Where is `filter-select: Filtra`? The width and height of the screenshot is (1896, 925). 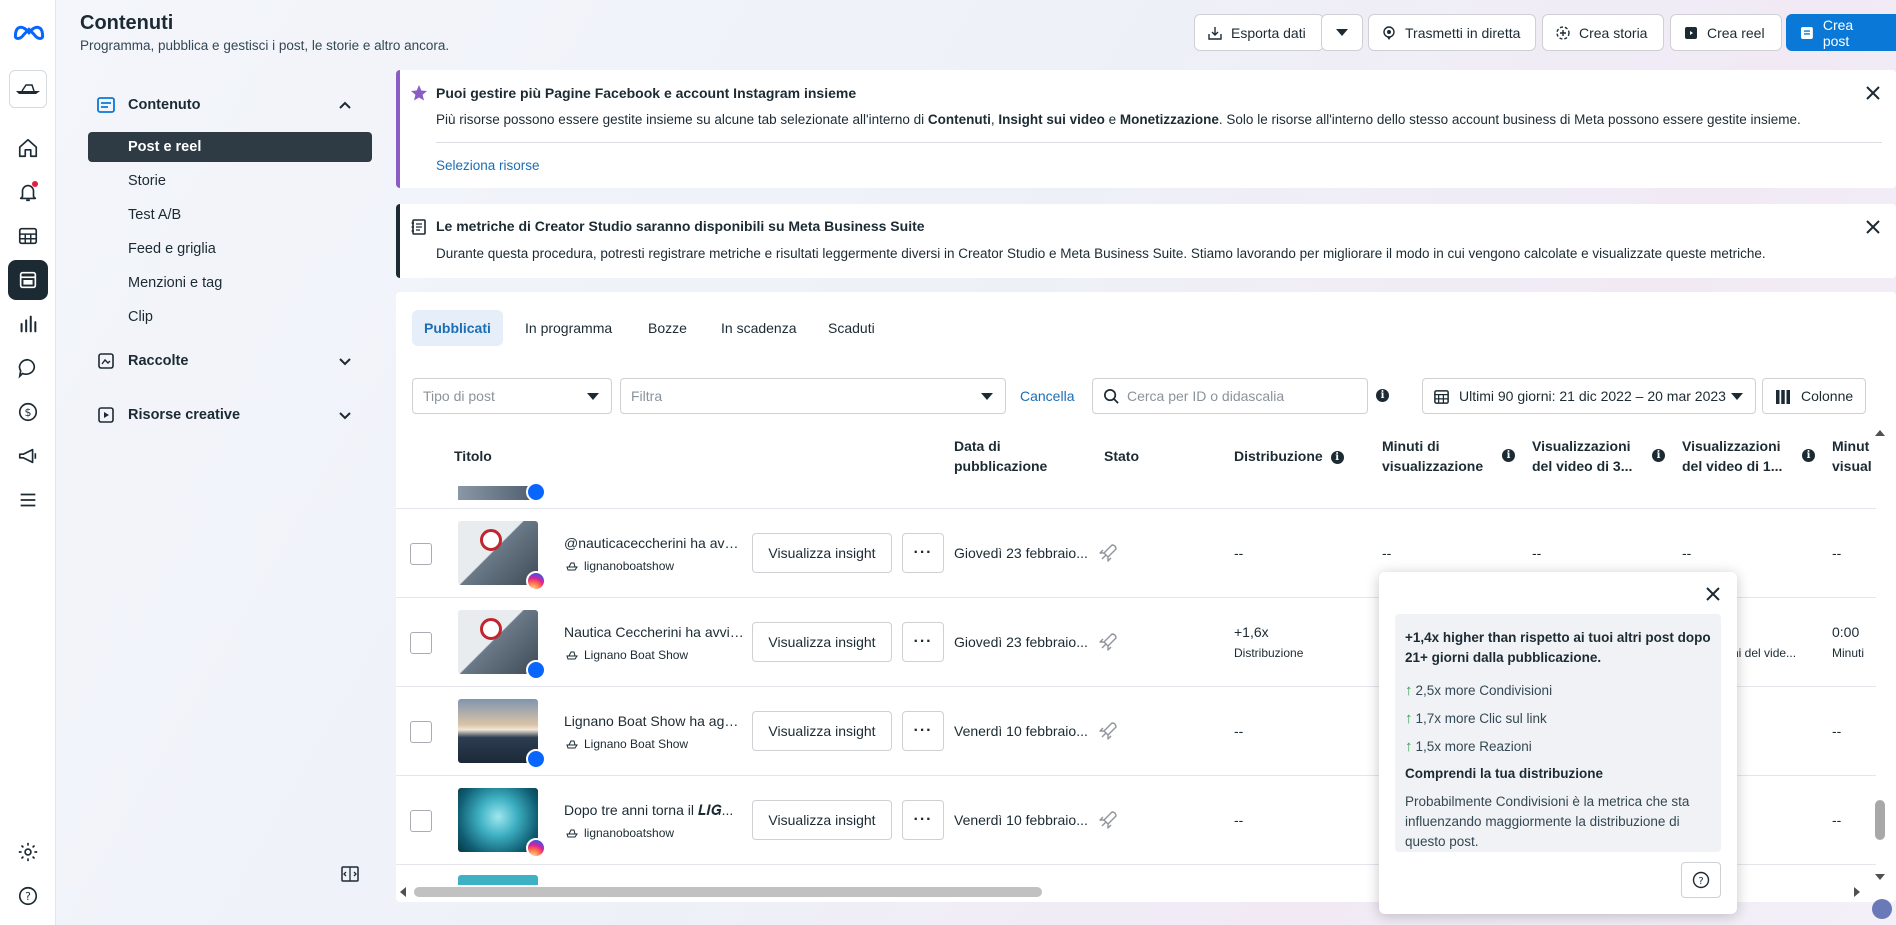
filter-select: Filtra is located at coordinates (813, 396).